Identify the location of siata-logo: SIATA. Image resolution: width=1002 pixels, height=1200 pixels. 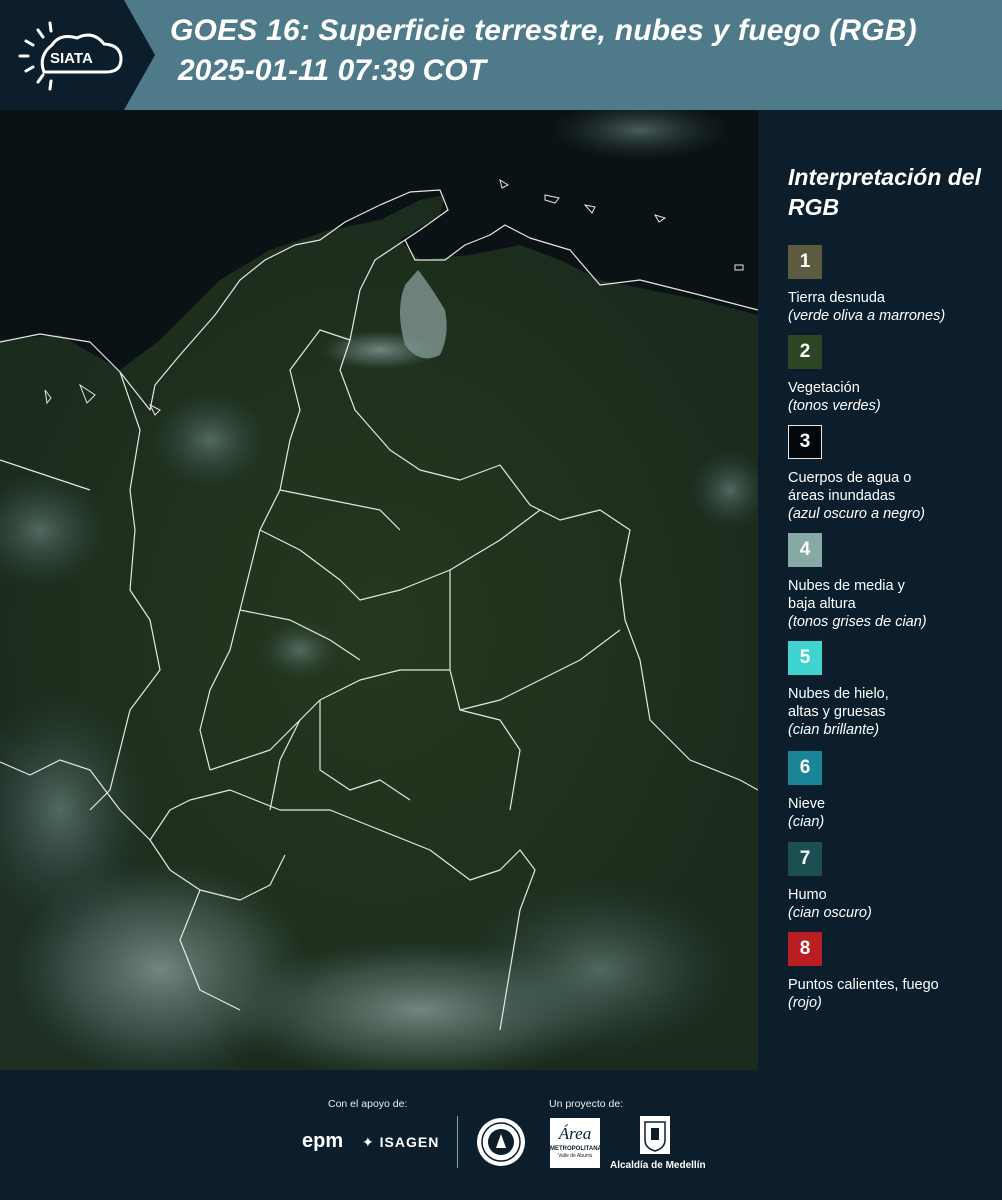
(77, 55).